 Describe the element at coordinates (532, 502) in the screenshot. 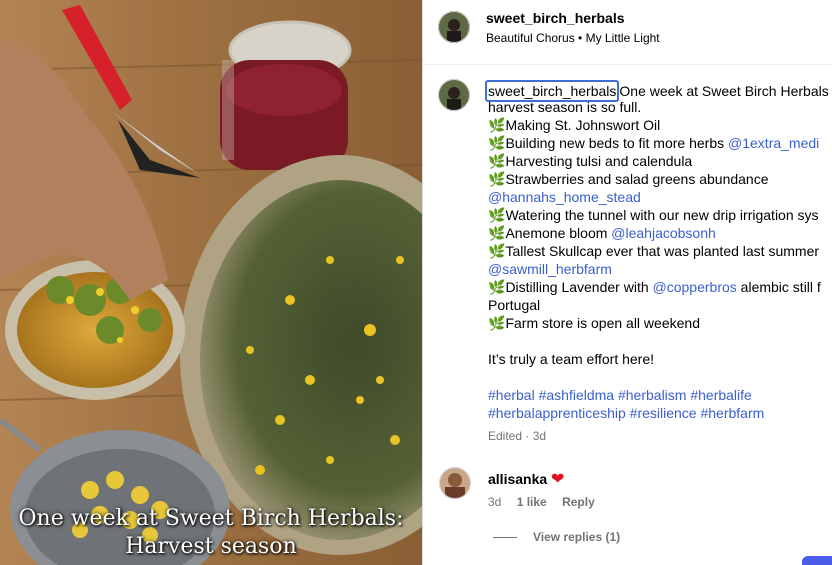

I see `comment-likes: 1 like` at that location.